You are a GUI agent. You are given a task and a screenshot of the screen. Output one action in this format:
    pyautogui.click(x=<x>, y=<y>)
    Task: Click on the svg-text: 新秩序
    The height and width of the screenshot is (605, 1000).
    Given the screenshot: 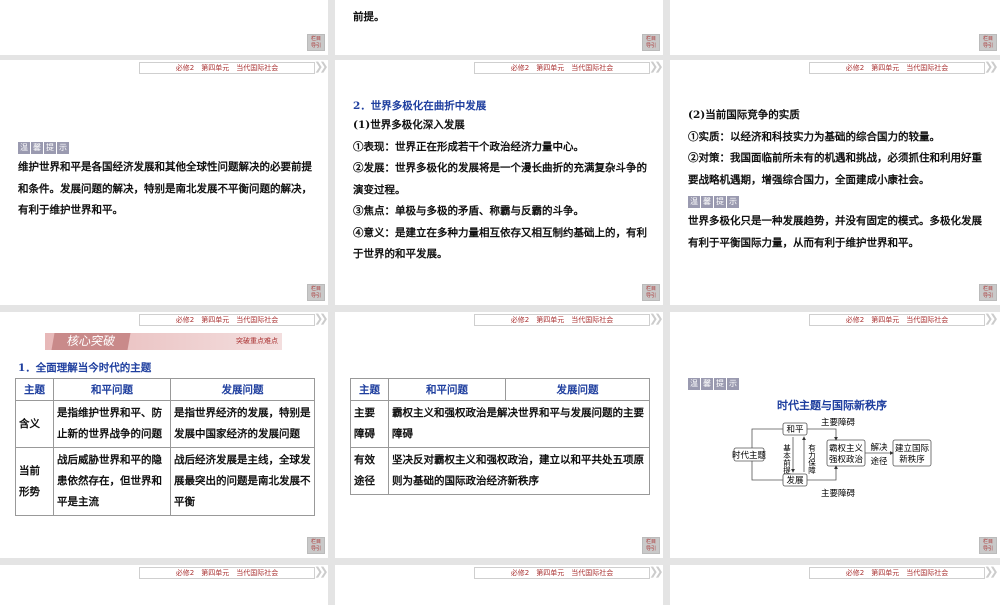 What is the action you would take?
    pyautogui.click(x=912, y=459)
    